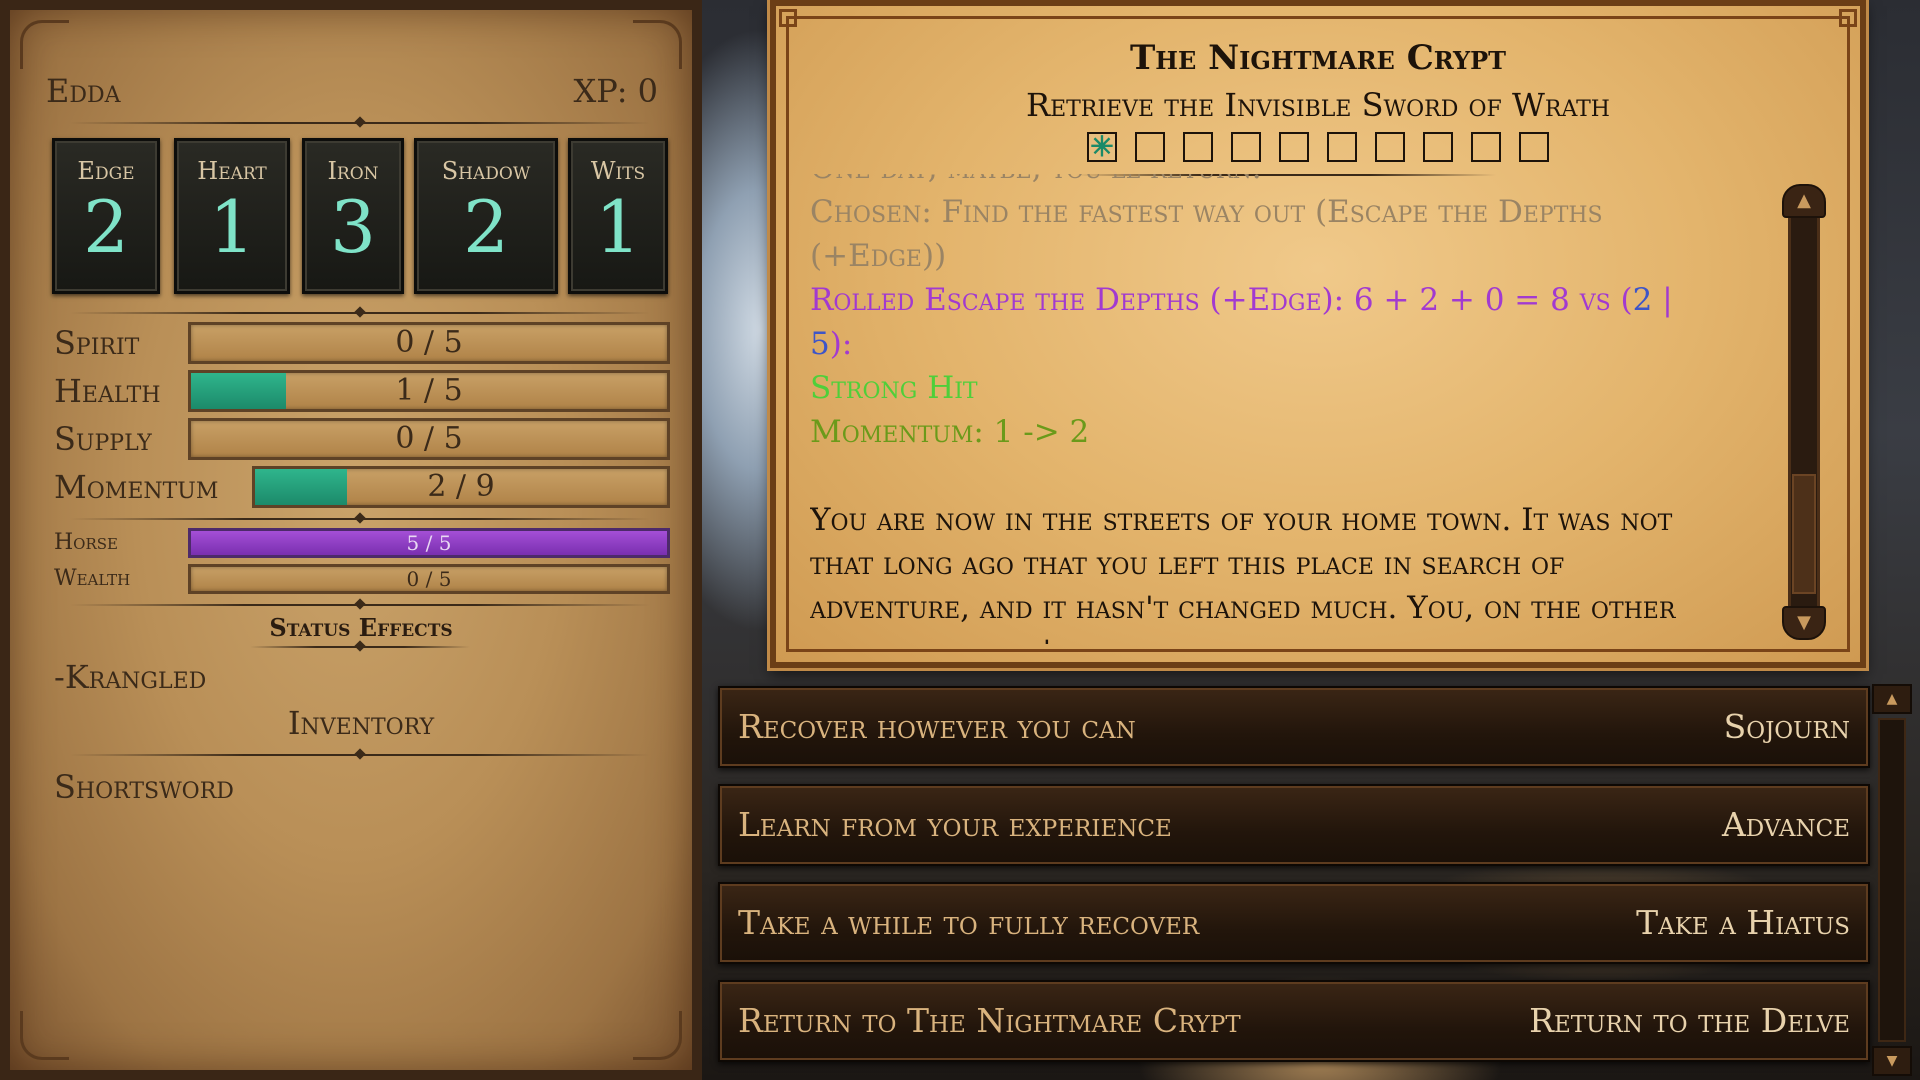 The image size is (1920, 1080). I want to click on supply-label: Supply, so click(103, 439).